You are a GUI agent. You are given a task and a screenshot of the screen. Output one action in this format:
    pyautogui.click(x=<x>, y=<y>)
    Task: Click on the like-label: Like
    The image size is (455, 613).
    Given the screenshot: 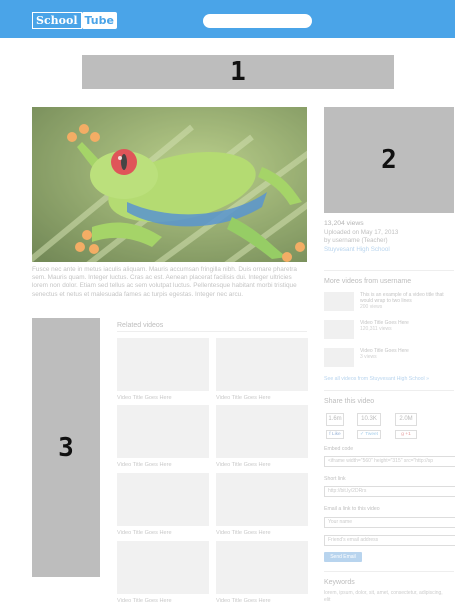 What is the action you would take?
    pyautogui.click(x=336, y=434)
    